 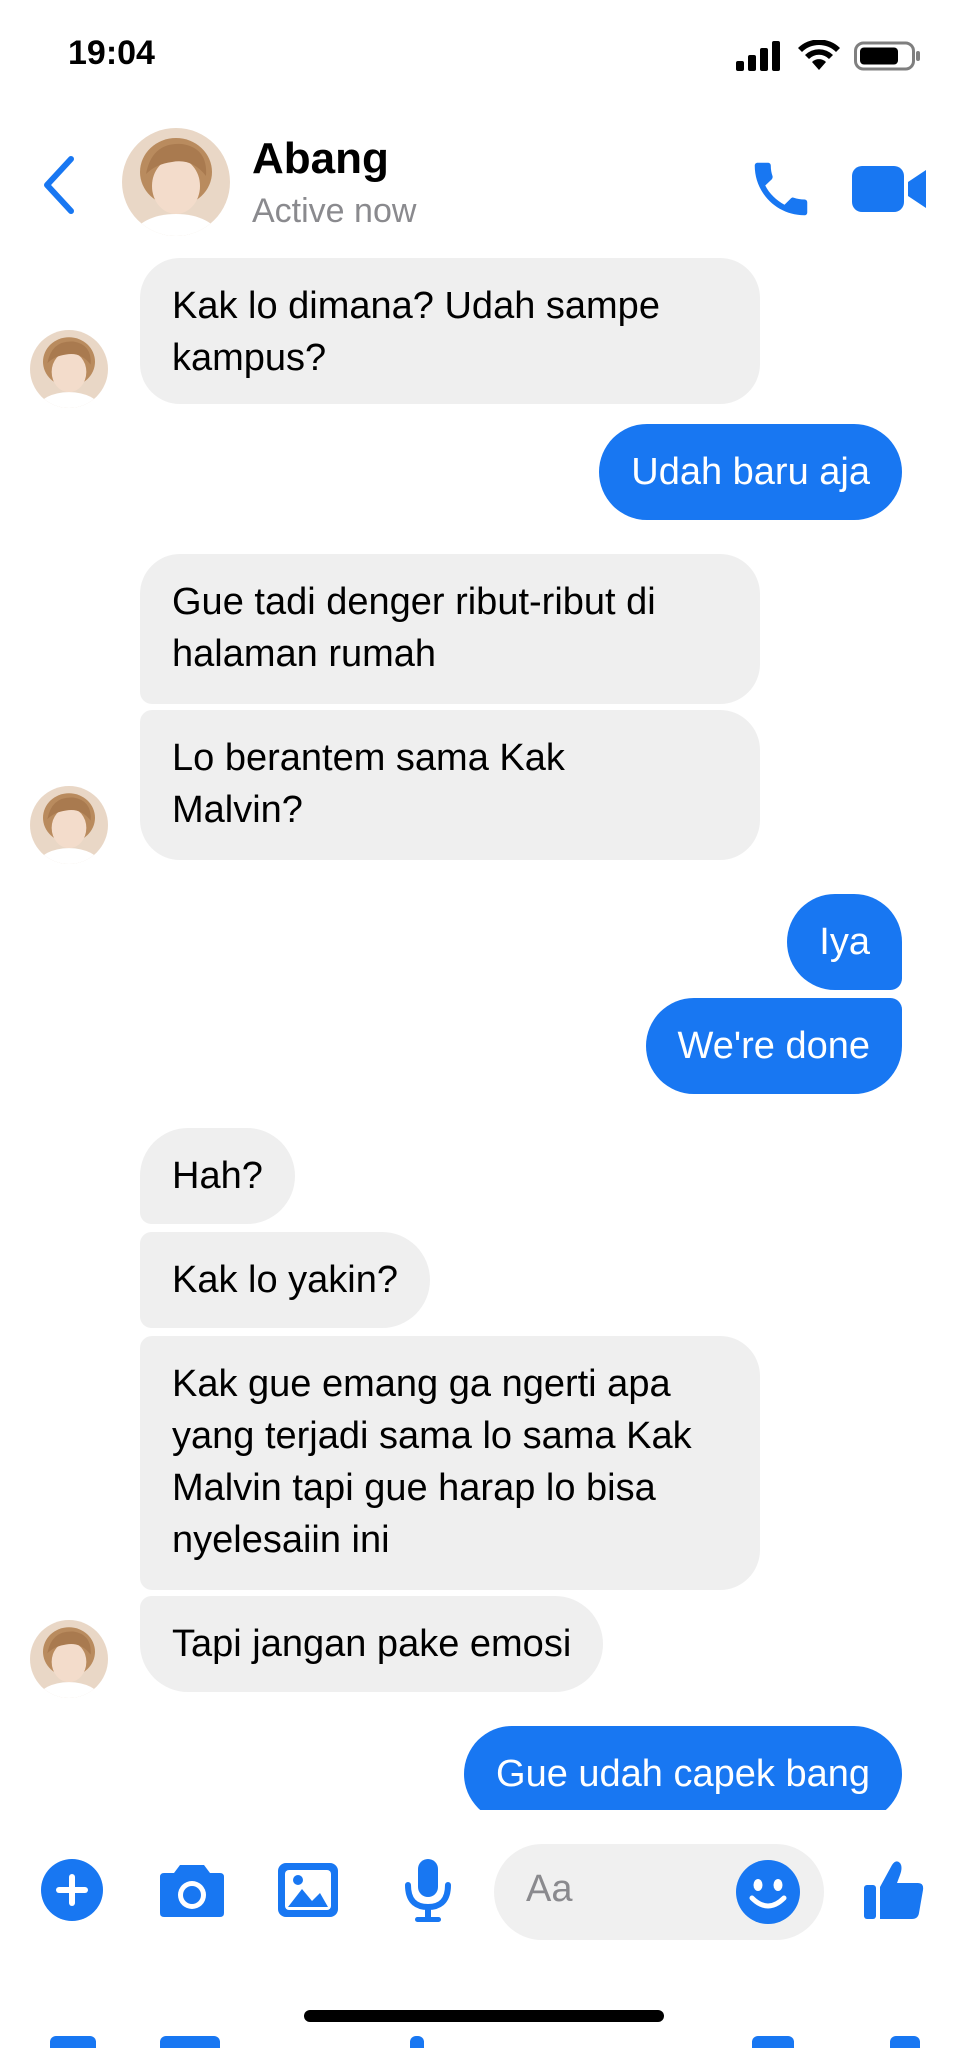 I want to click on like-button, so click(x=894, y=1890).